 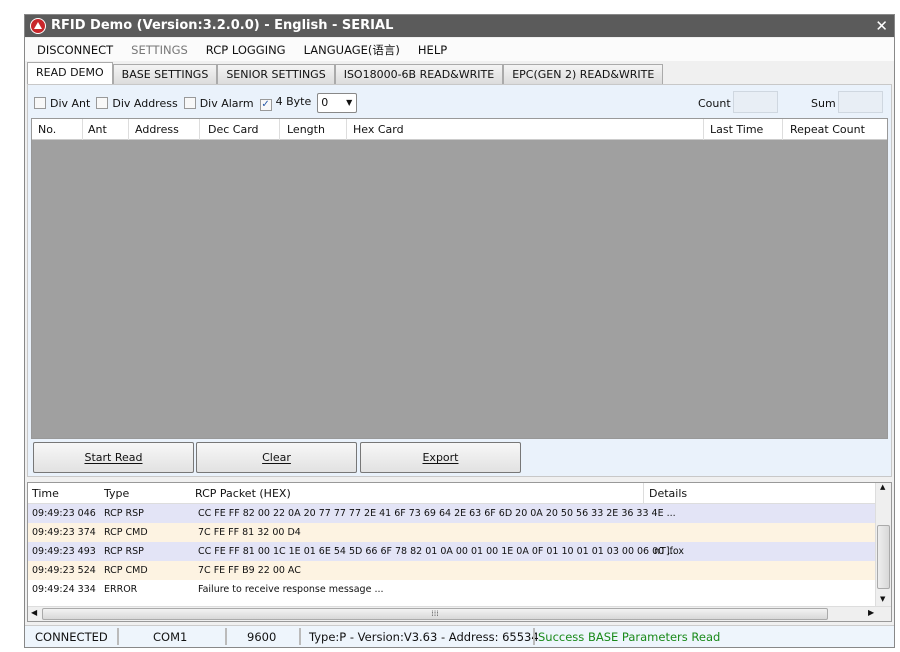 I want to click on status-connection: CONNECTED, so click(x=71, y=637).